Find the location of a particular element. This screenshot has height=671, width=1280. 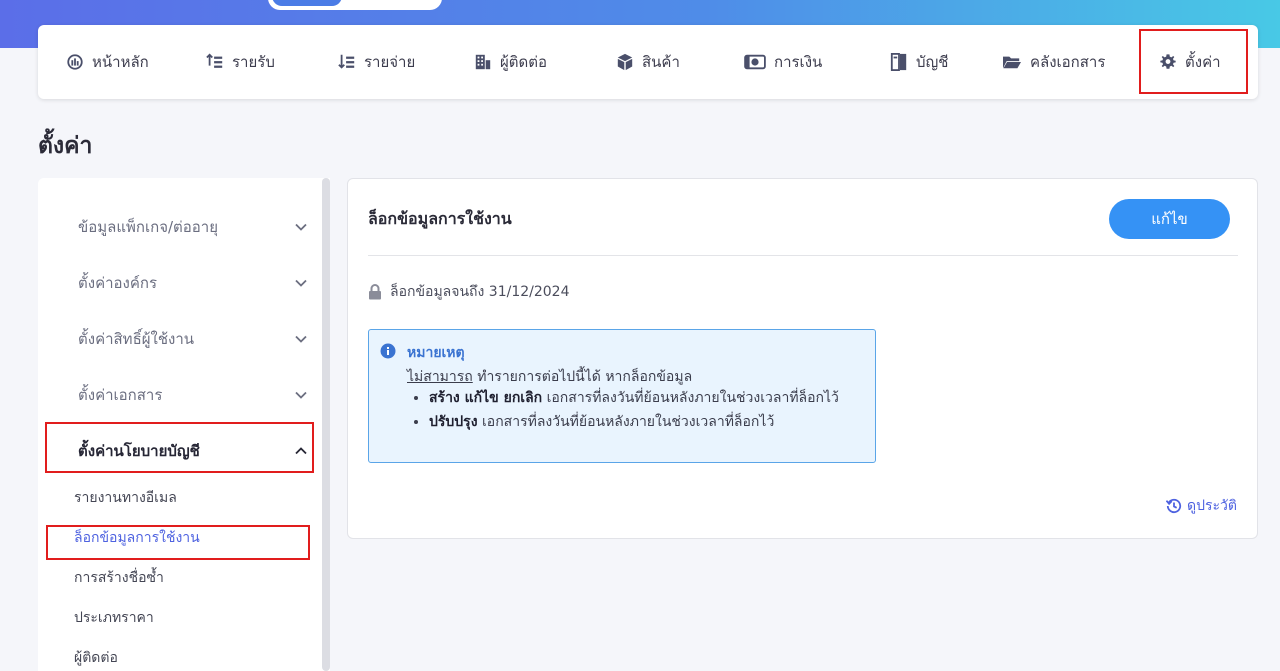

note-bullet-bold: สร้าง แก้ไข ยกเลิก is located at coordinates (486, 398).